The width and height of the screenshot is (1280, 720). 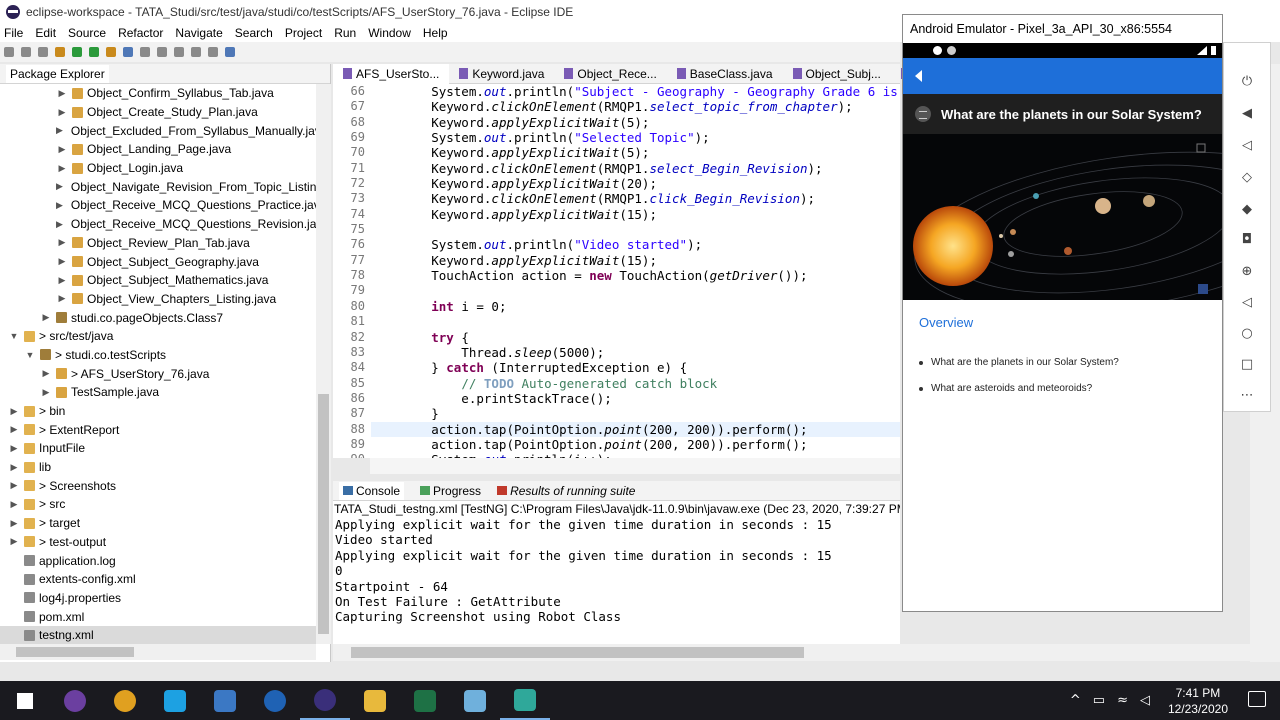 I want to click on home-icon: ○, so click(x=1247, y=334).